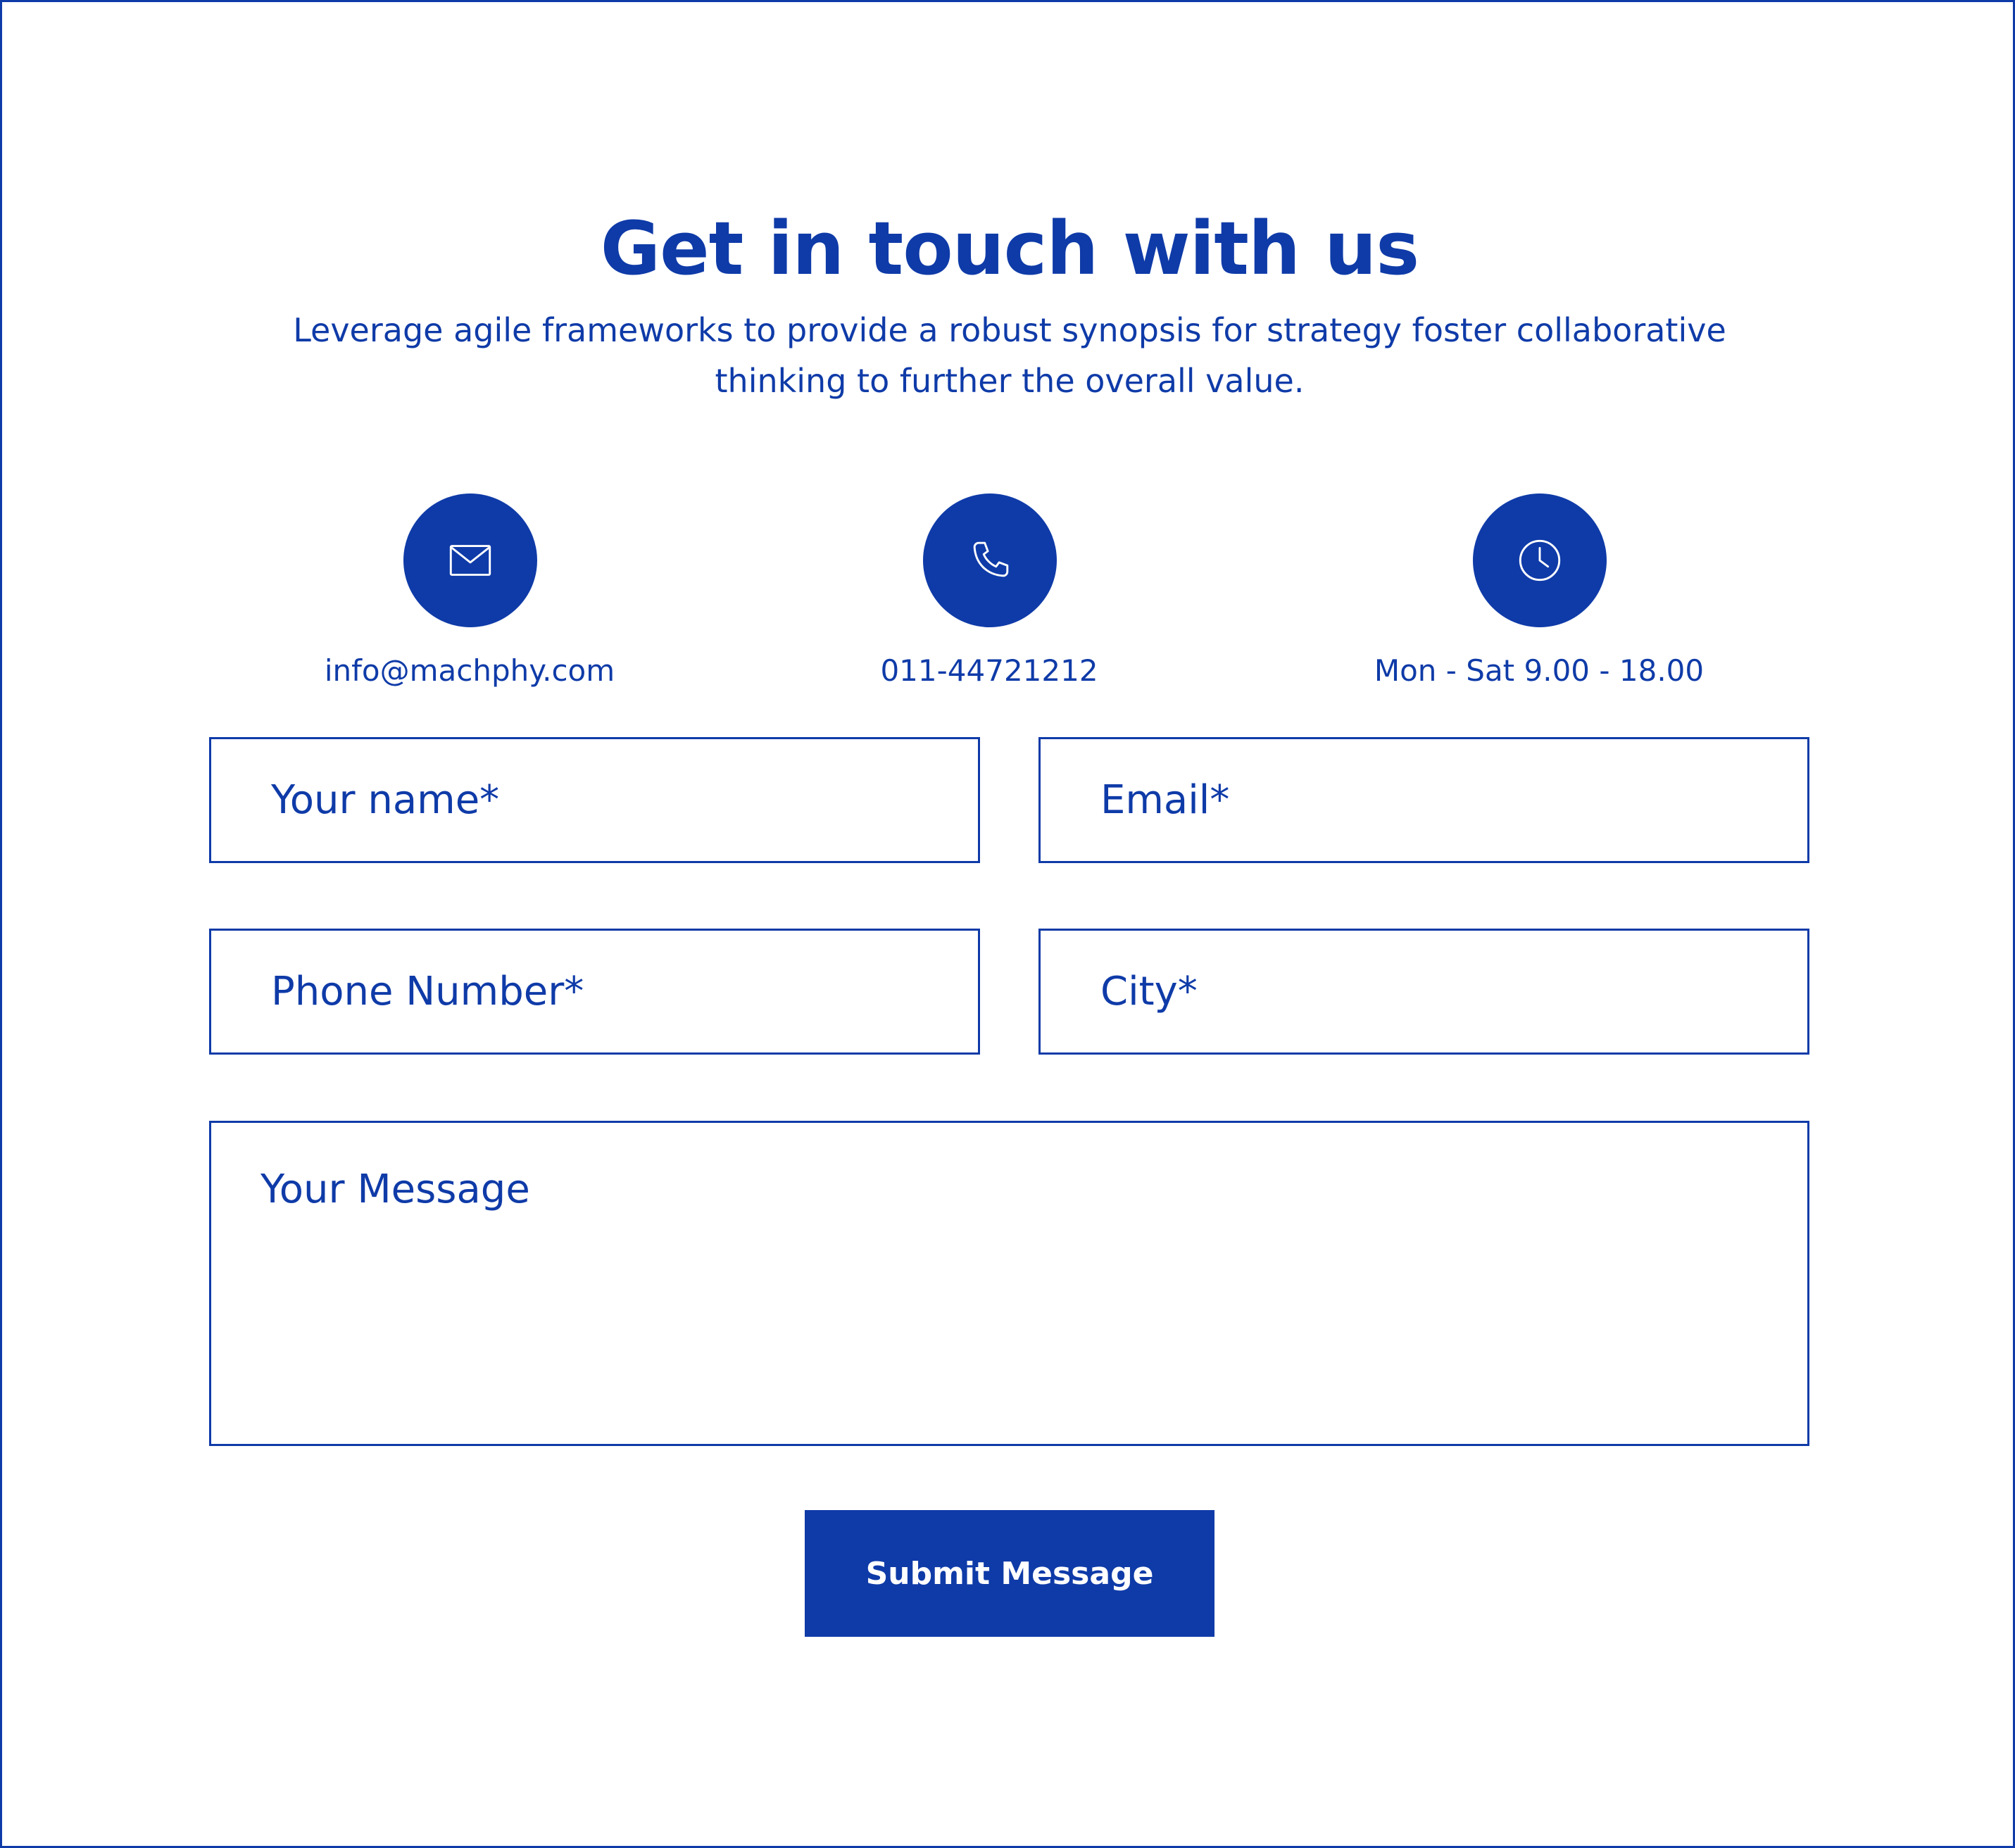 The image size is (2015, 1848). Describe the element at coordinates (1423, 992) in the screenshot. I see `city-input` at that location.